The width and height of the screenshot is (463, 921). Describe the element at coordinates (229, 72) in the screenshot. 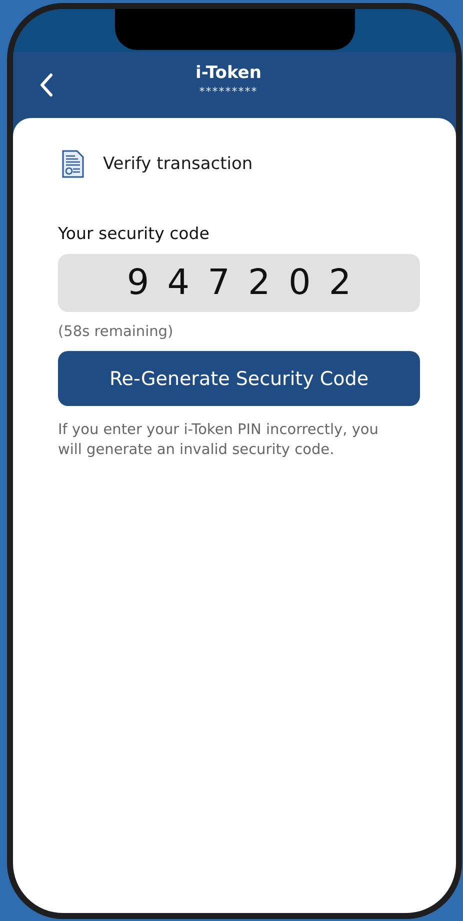

I see `header-title: i-Token` at that location.